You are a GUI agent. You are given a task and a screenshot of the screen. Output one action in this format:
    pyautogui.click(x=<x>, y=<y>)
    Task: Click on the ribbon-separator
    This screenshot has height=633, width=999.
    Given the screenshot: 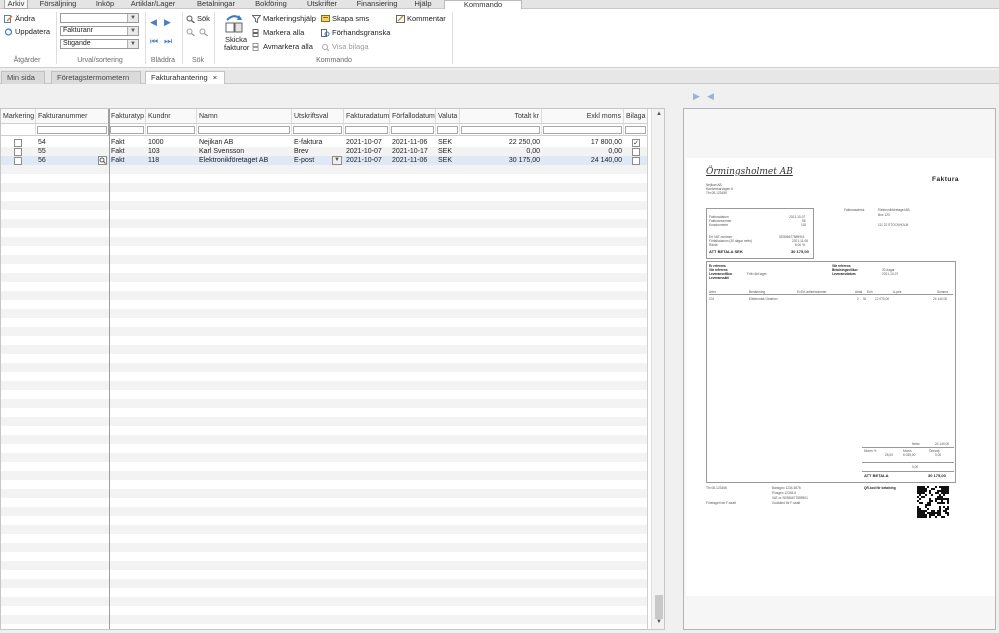 What is the action you would take?
    pyautogui.click(x=56, y=38)
    